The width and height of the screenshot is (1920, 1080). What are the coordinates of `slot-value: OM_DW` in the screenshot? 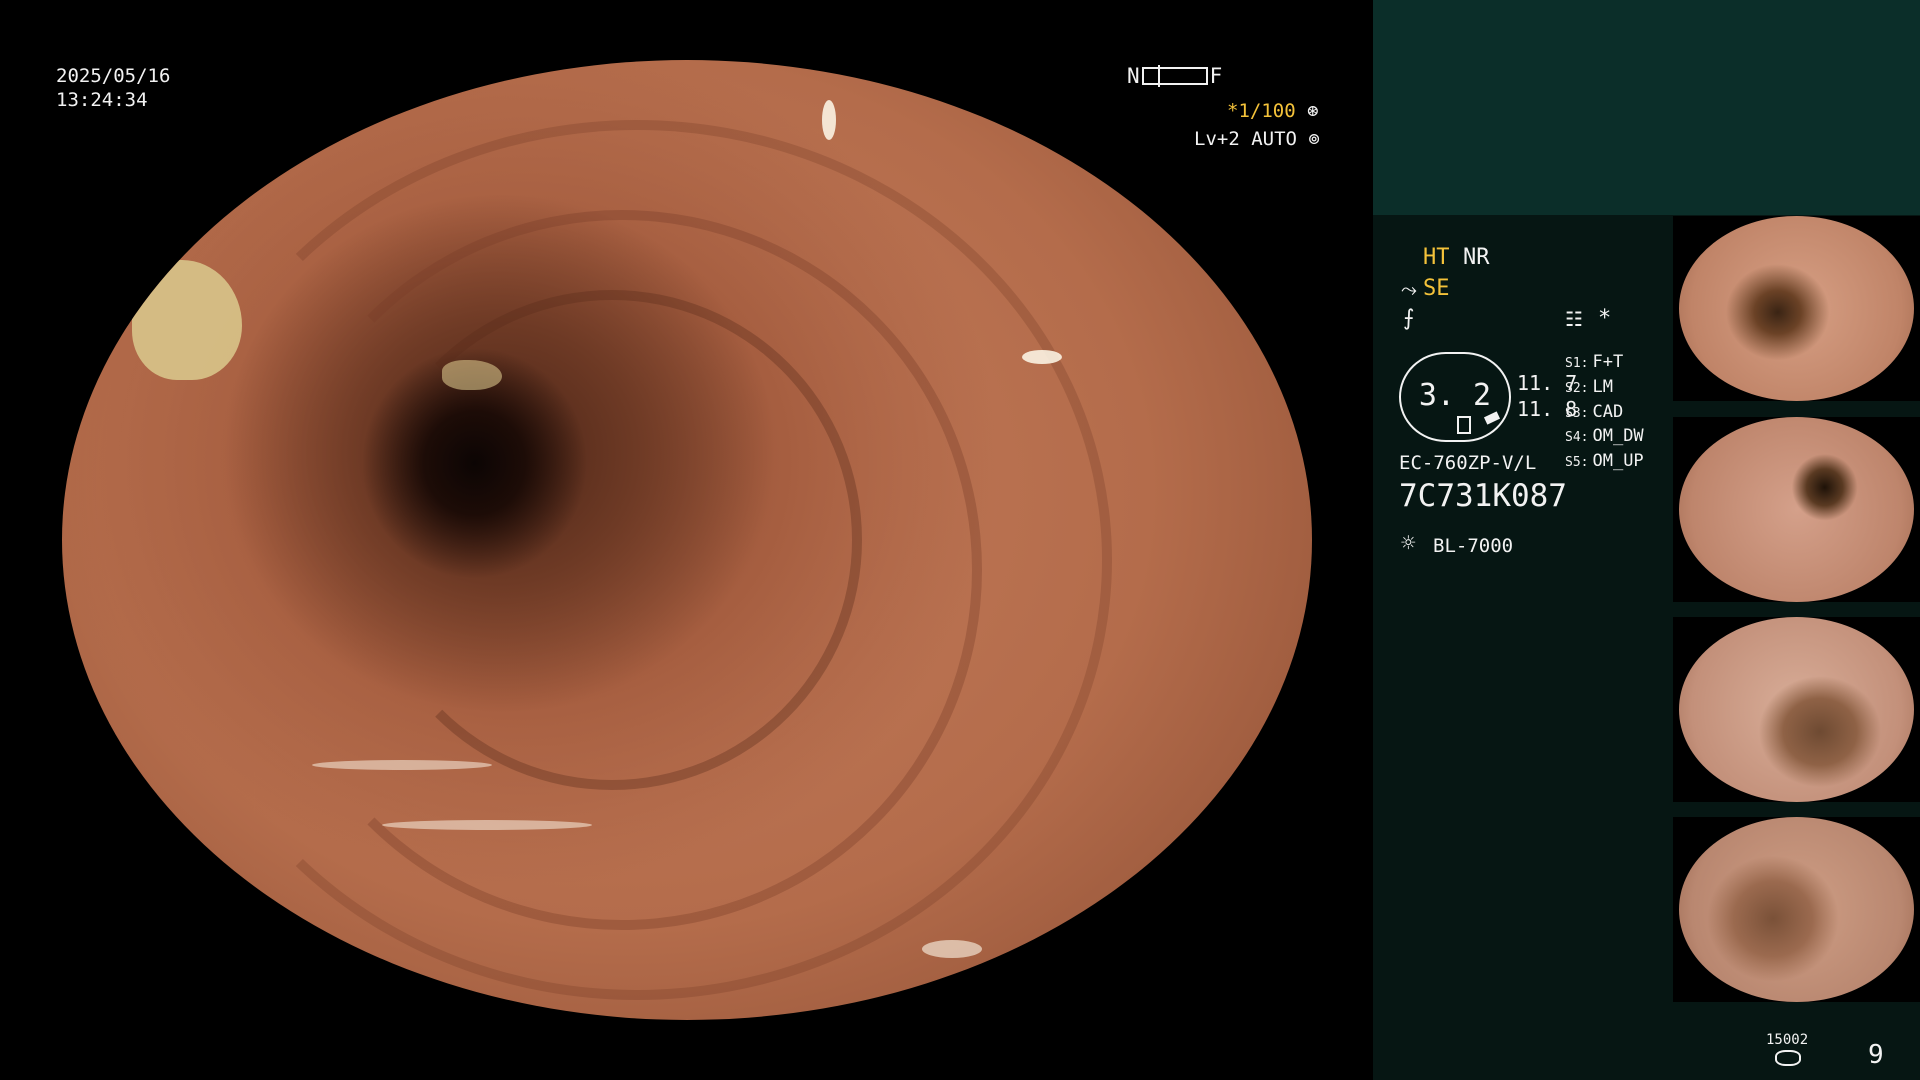 It's located at (1618, 436).